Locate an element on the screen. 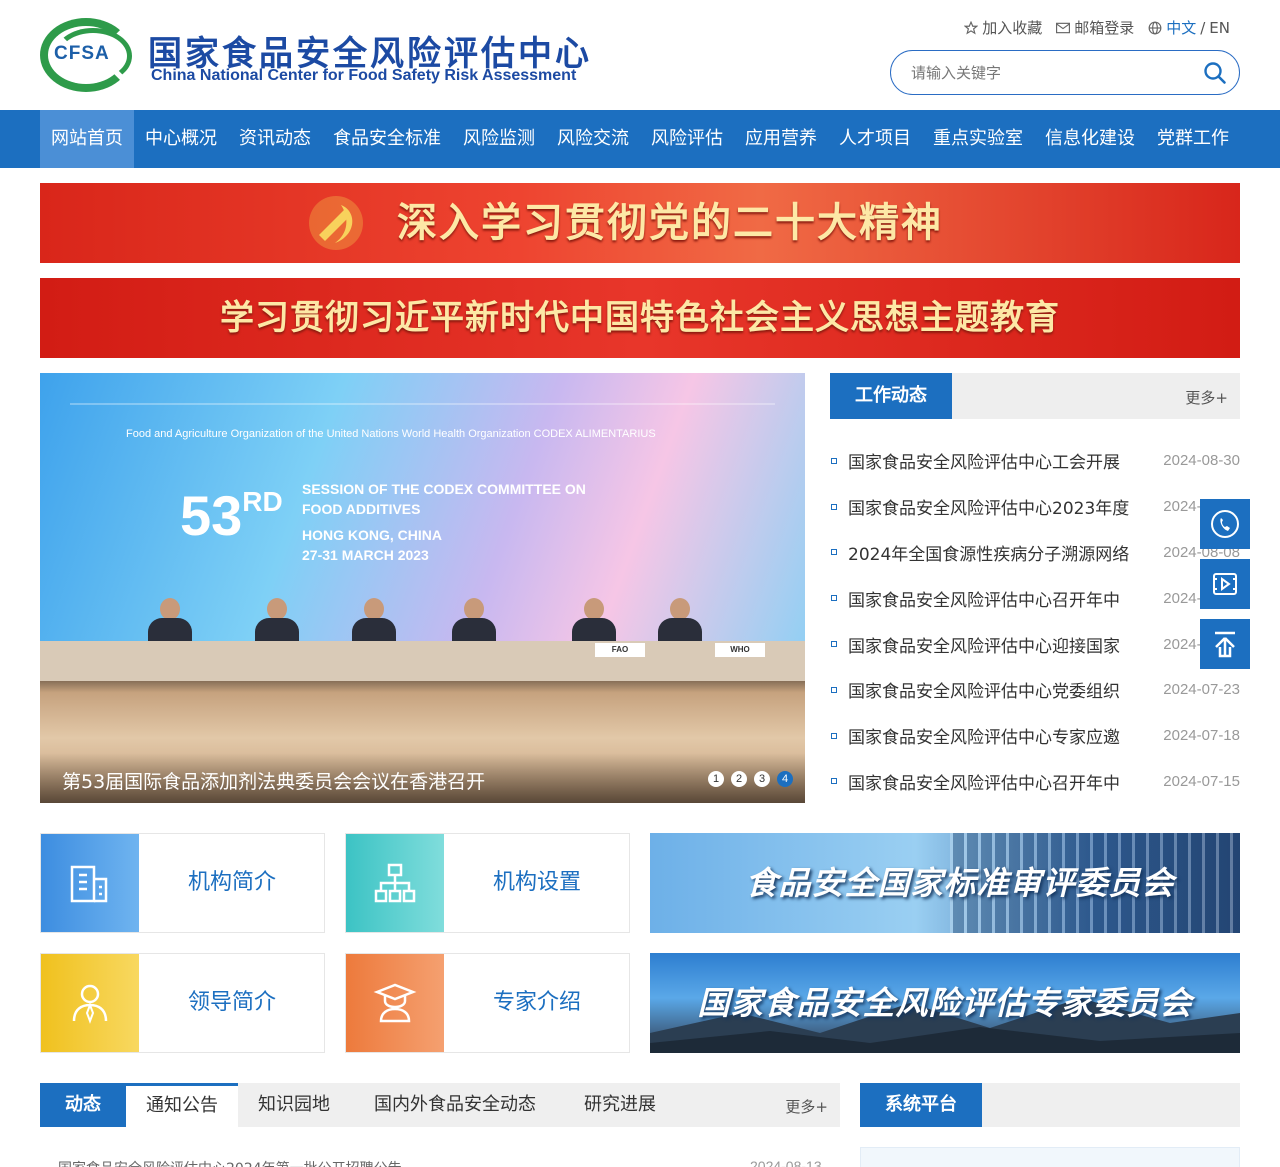 The width and height of the screenshot is (1280, 1167). system-platform-header: 系统平台 is located at coordinates (1050, 1105).